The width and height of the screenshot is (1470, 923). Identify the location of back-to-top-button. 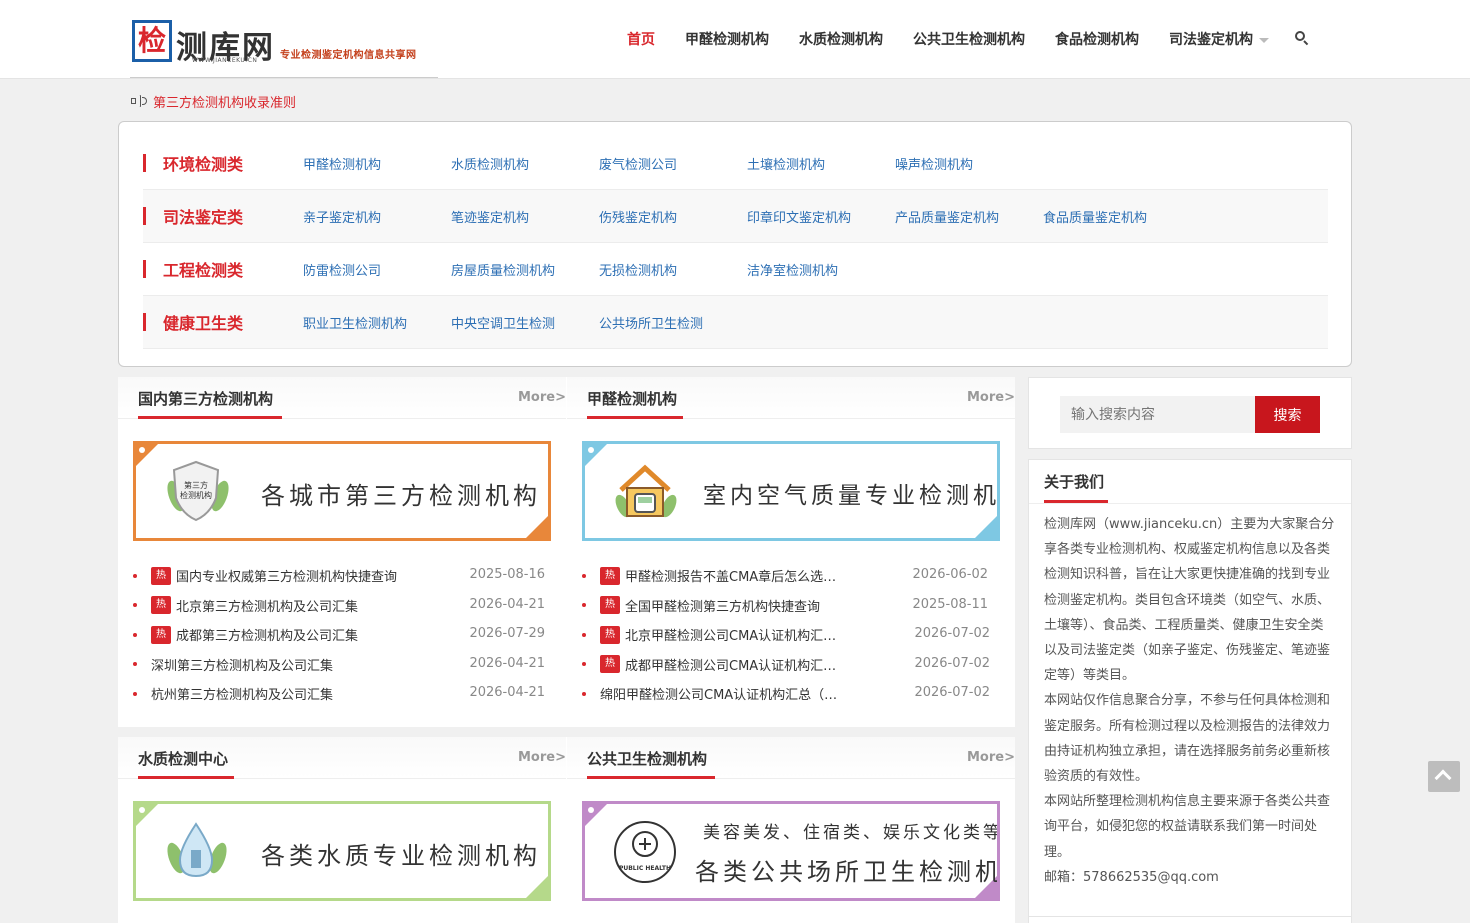
(1444, 776).